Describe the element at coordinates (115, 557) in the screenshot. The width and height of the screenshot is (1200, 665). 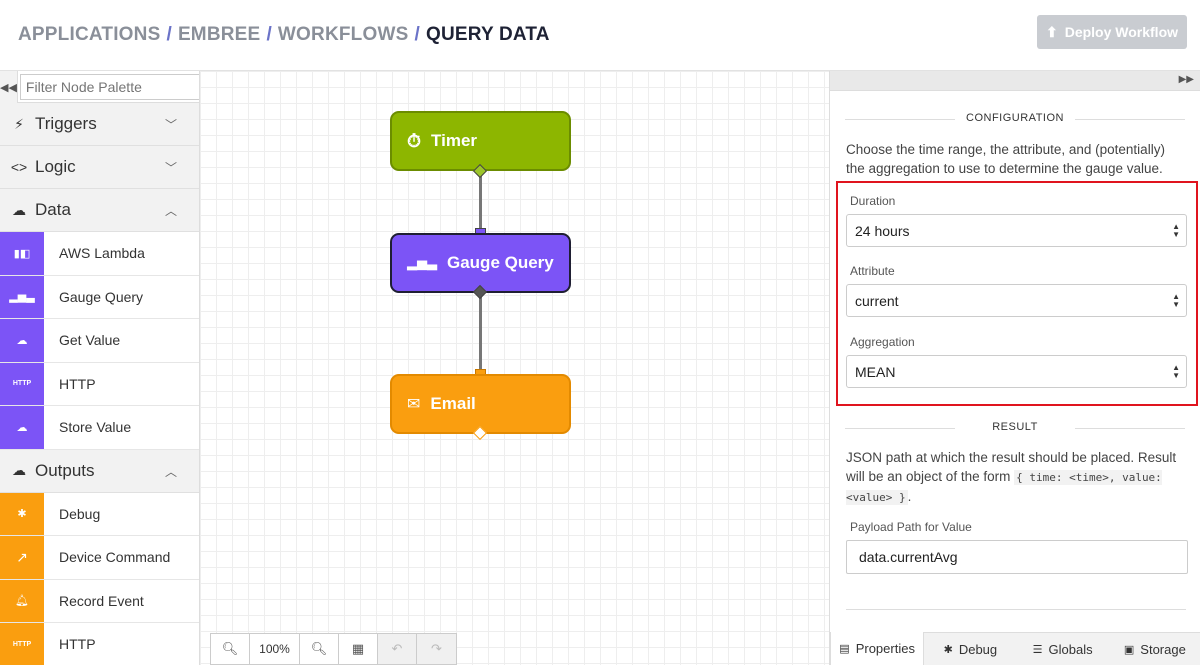
I see `palette-item-label: Device Command` at that location.